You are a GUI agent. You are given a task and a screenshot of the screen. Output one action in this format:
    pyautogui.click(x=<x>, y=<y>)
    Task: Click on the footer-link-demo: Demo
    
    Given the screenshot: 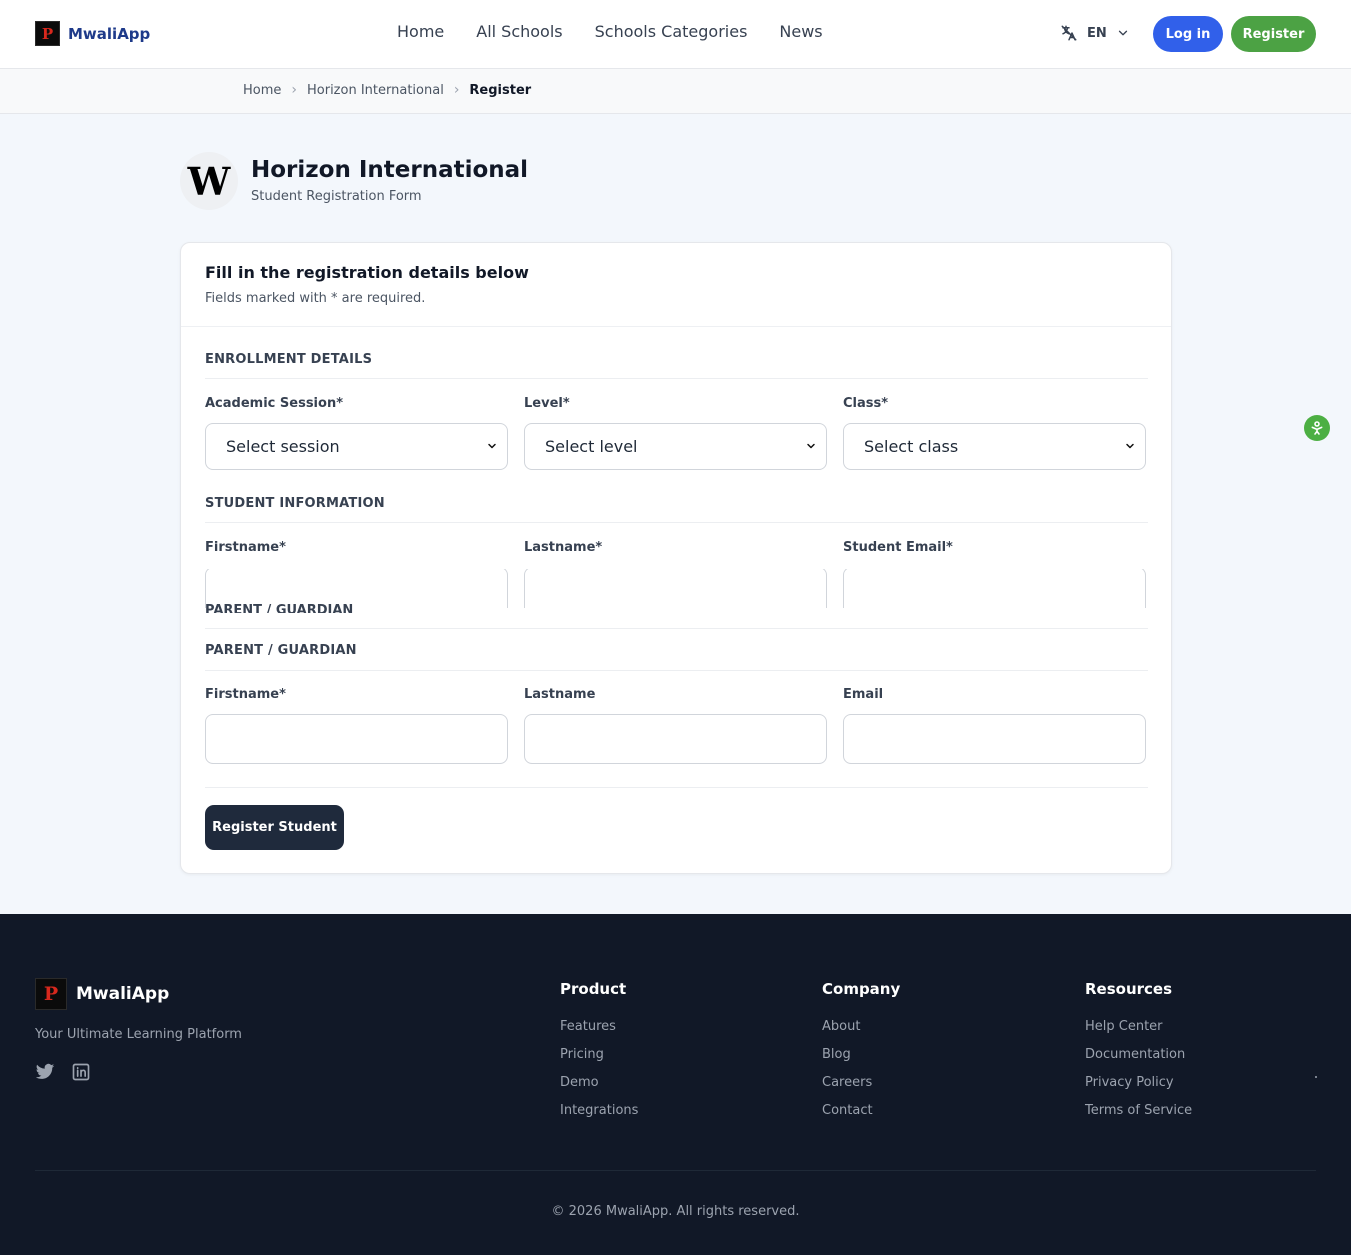 What is the action you would take?
    pyautogui.click(x=599, y=1082)
    